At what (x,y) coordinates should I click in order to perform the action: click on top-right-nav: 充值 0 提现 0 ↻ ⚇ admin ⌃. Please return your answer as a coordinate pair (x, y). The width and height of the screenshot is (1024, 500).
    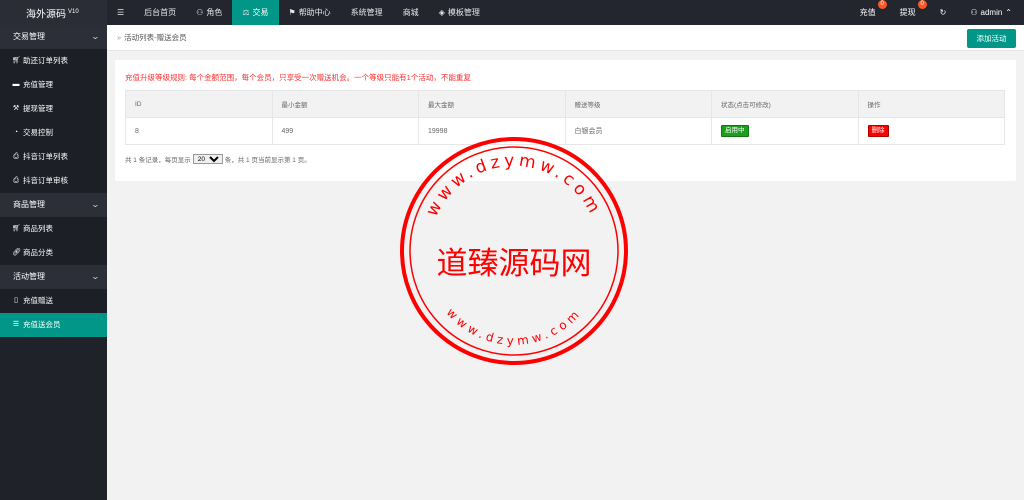
    Looking at the image, I should click on (936, 12).